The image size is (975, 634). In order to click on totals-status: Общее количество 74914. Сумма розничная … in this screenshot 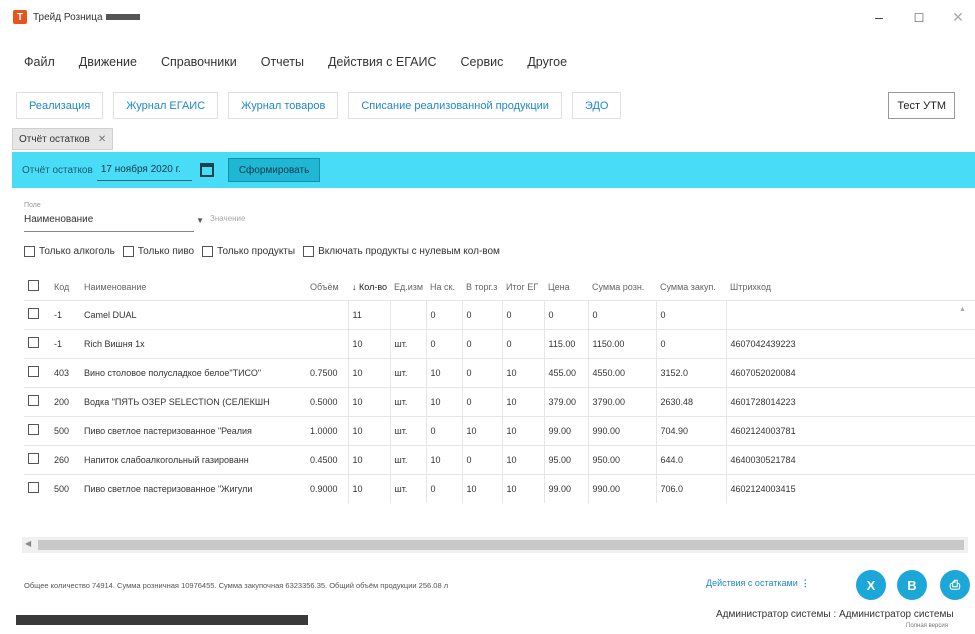, I will do `click(236, 585)`.